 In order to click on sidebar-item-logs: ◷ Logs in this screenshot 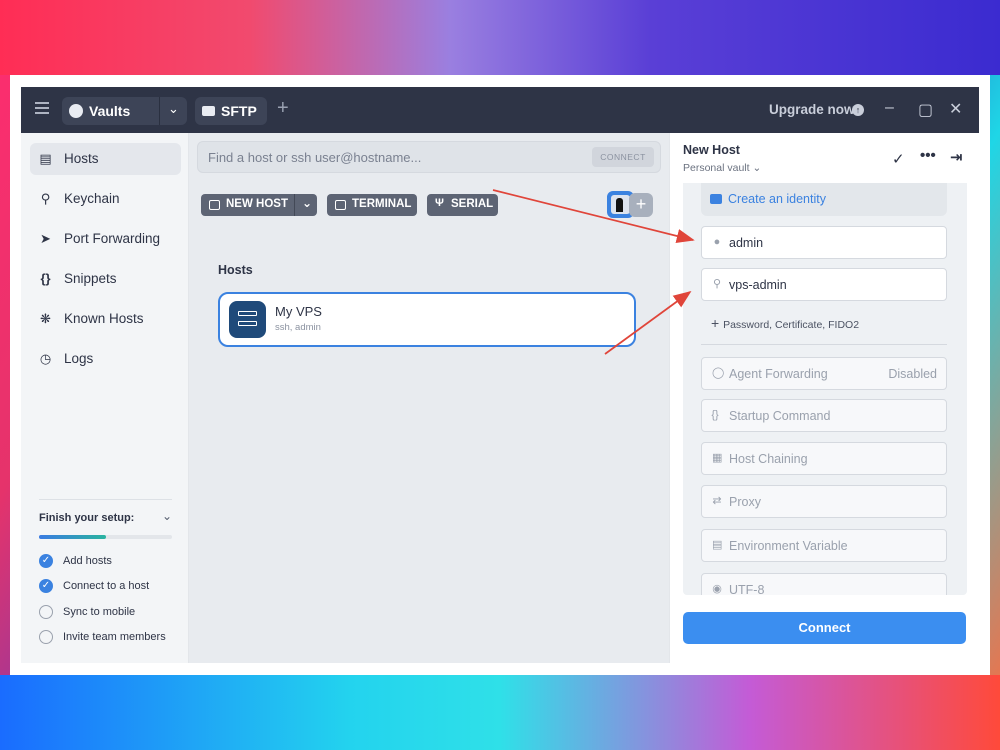, I will do `click(105, 359)`.